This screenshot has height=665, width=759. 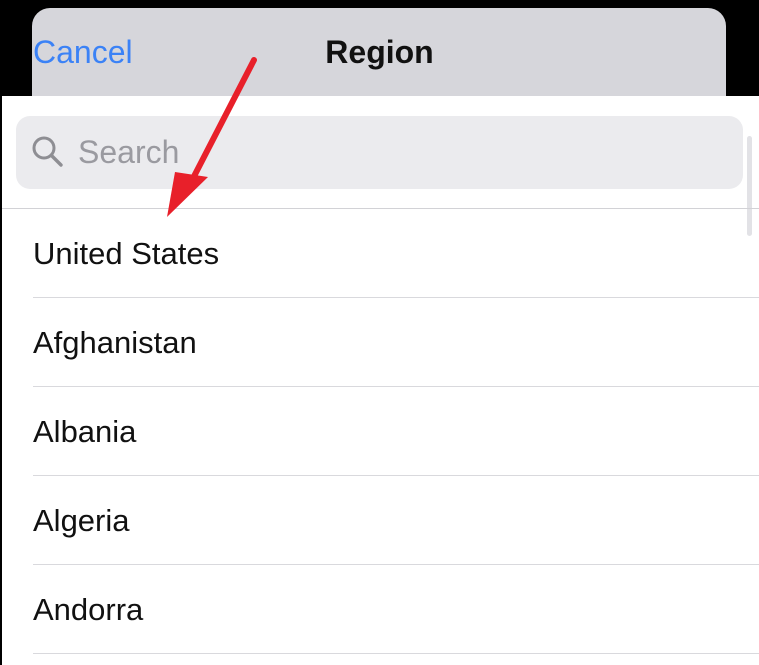 I want to click on list-item-albania: Albania, so click(x=380, y=431).